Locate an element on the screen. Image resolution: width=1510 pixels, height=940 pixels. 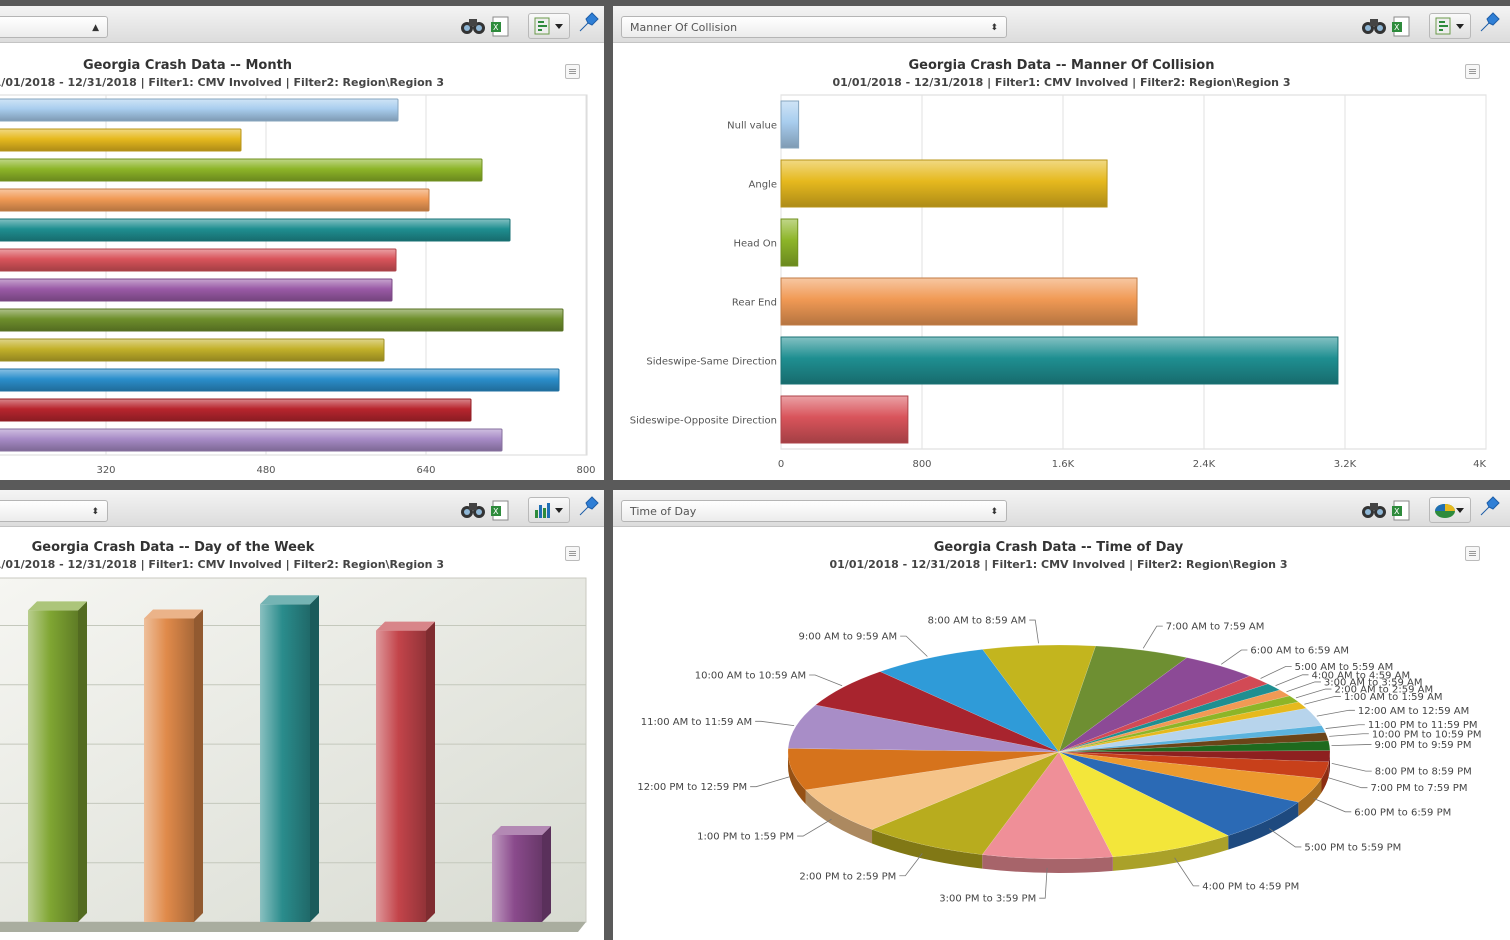
pie-slice-label: 7:00 PM to 7:59 PM is located at coordinates (1418, 788).